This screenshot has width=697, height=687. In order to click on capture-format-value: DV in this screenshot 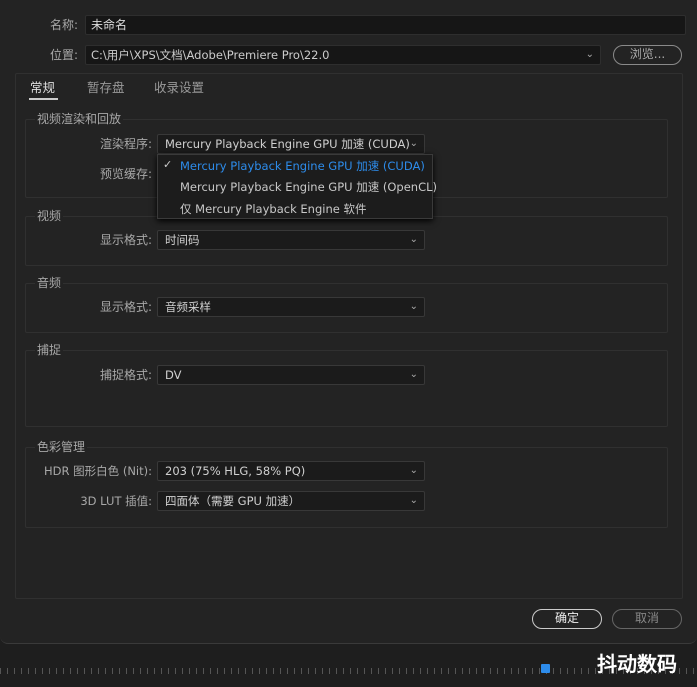, I will do `click(173, 375)`.